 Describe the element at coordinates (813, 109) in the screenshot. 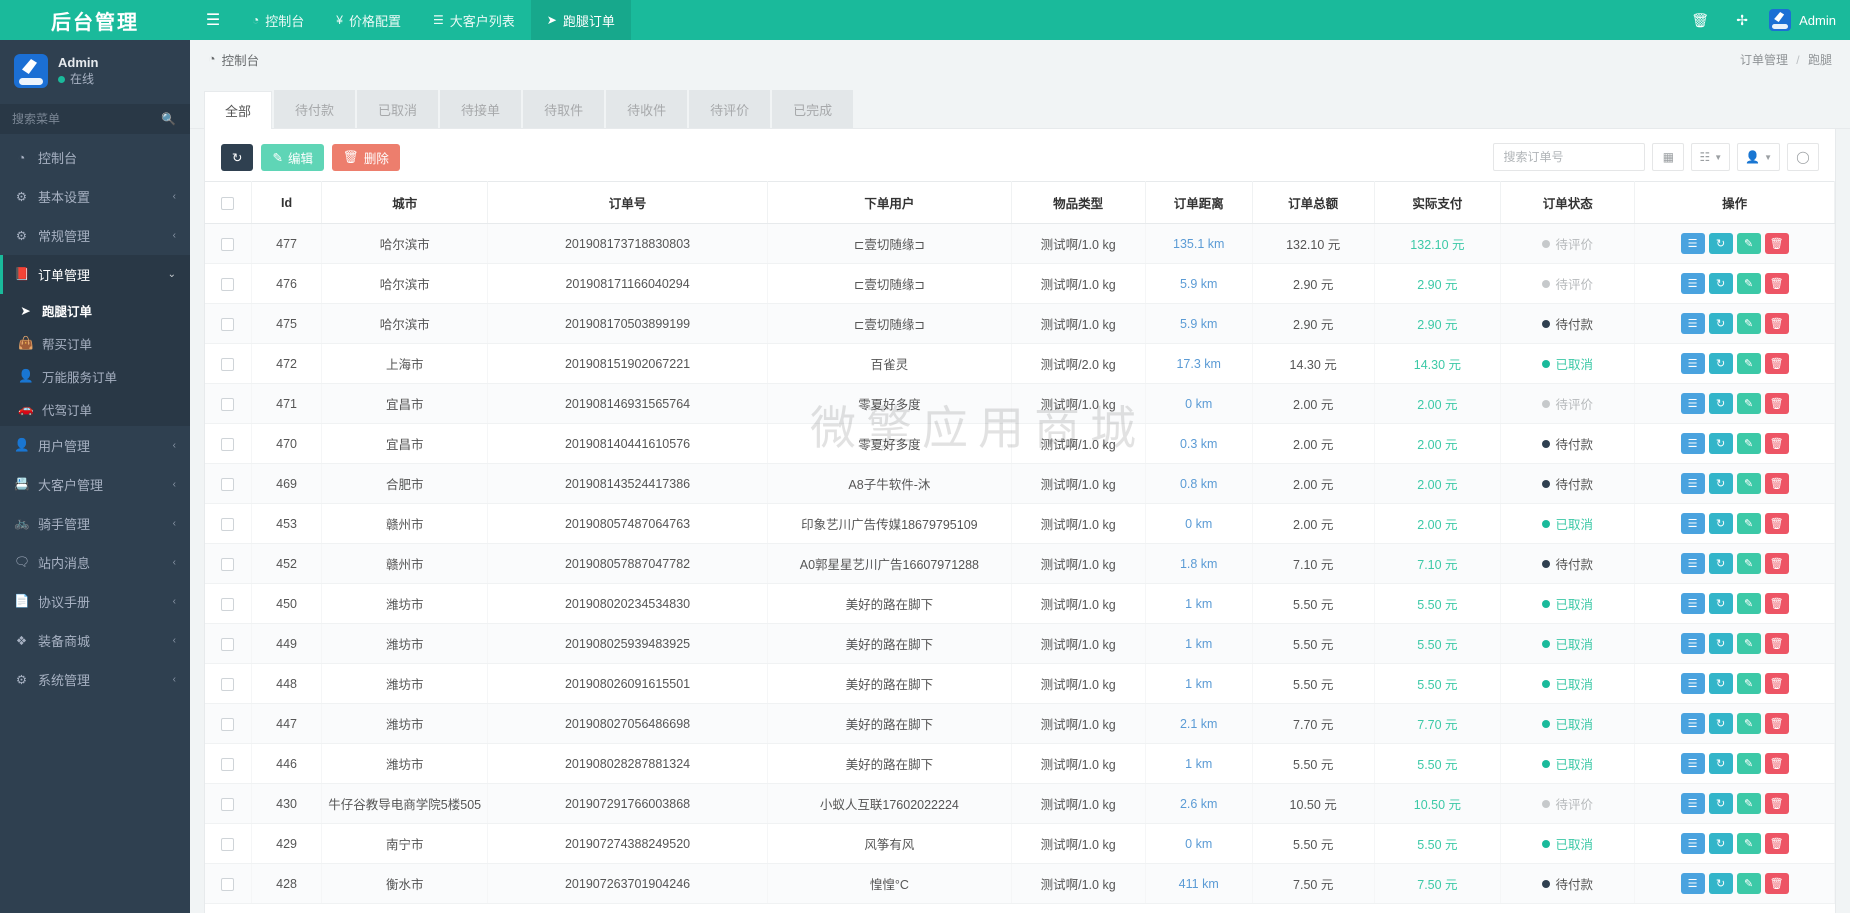

I see `tab-7: 已完成` at that location.